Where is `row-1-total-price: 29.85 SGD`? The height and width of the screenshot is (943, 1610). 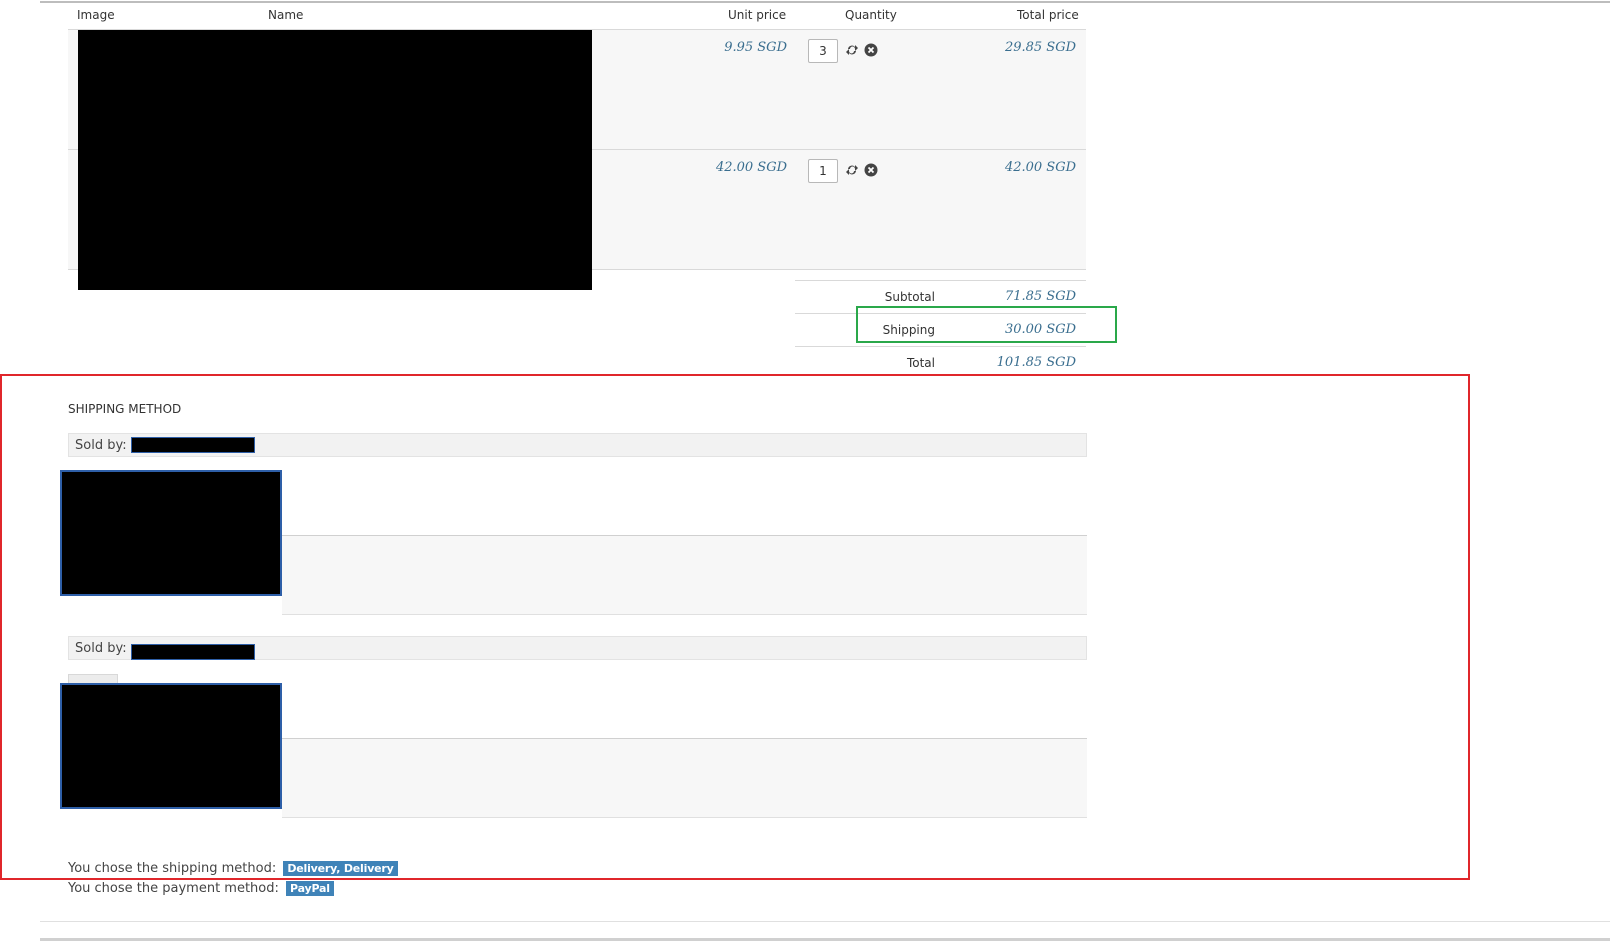 row-1-total-price: 29.85 SGD is located at coordinates (1040, 47).